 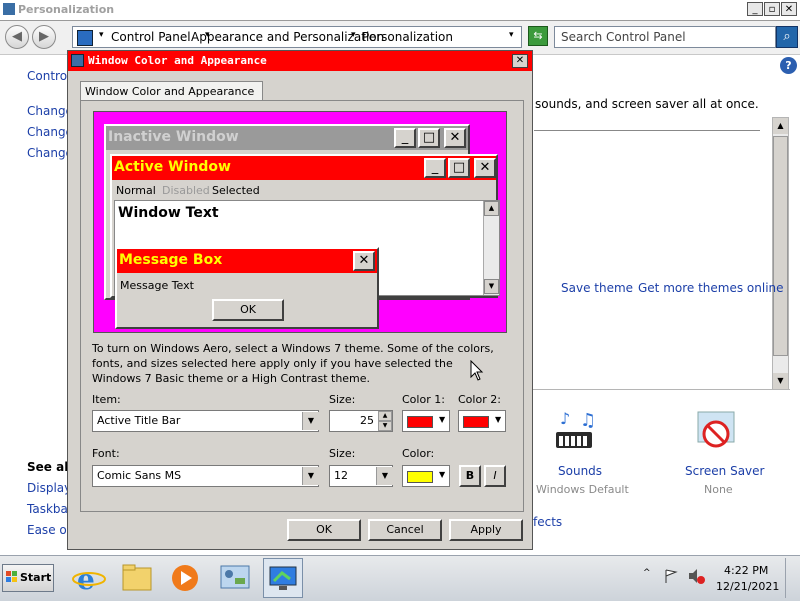 What do you see at coordinates (780, 381) in the screenshot?
I see `scroll-down-icon: ▼` at bounding box center [780, 381].